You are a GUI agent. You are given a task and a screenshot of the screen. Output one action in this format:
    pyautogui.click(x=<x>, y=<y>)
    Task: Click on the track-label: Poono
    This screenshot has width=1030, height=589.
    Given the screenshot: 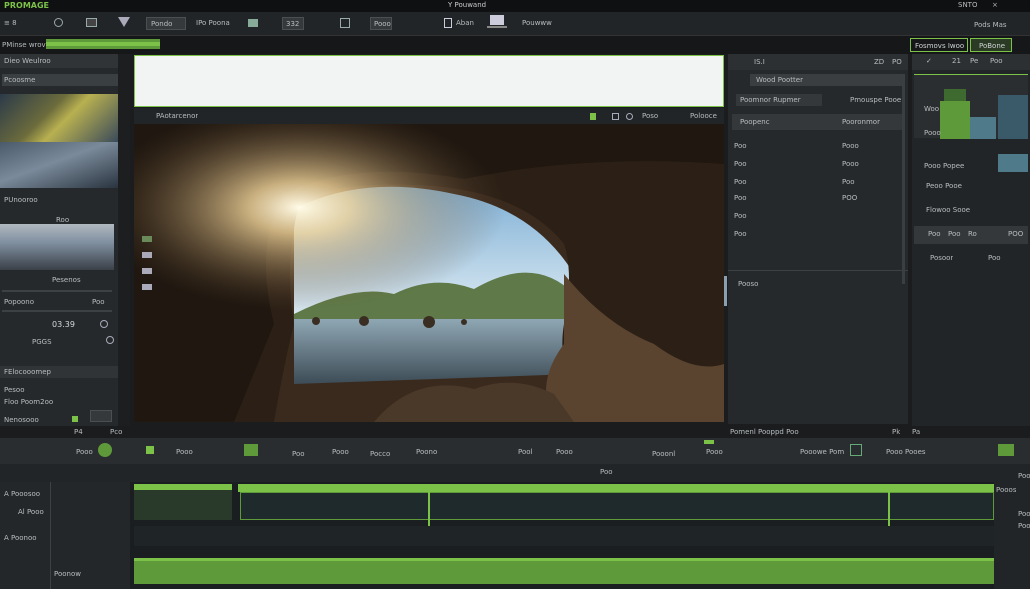 What is the action you would take?
    pyautogui.click(x=426, y=452)
    